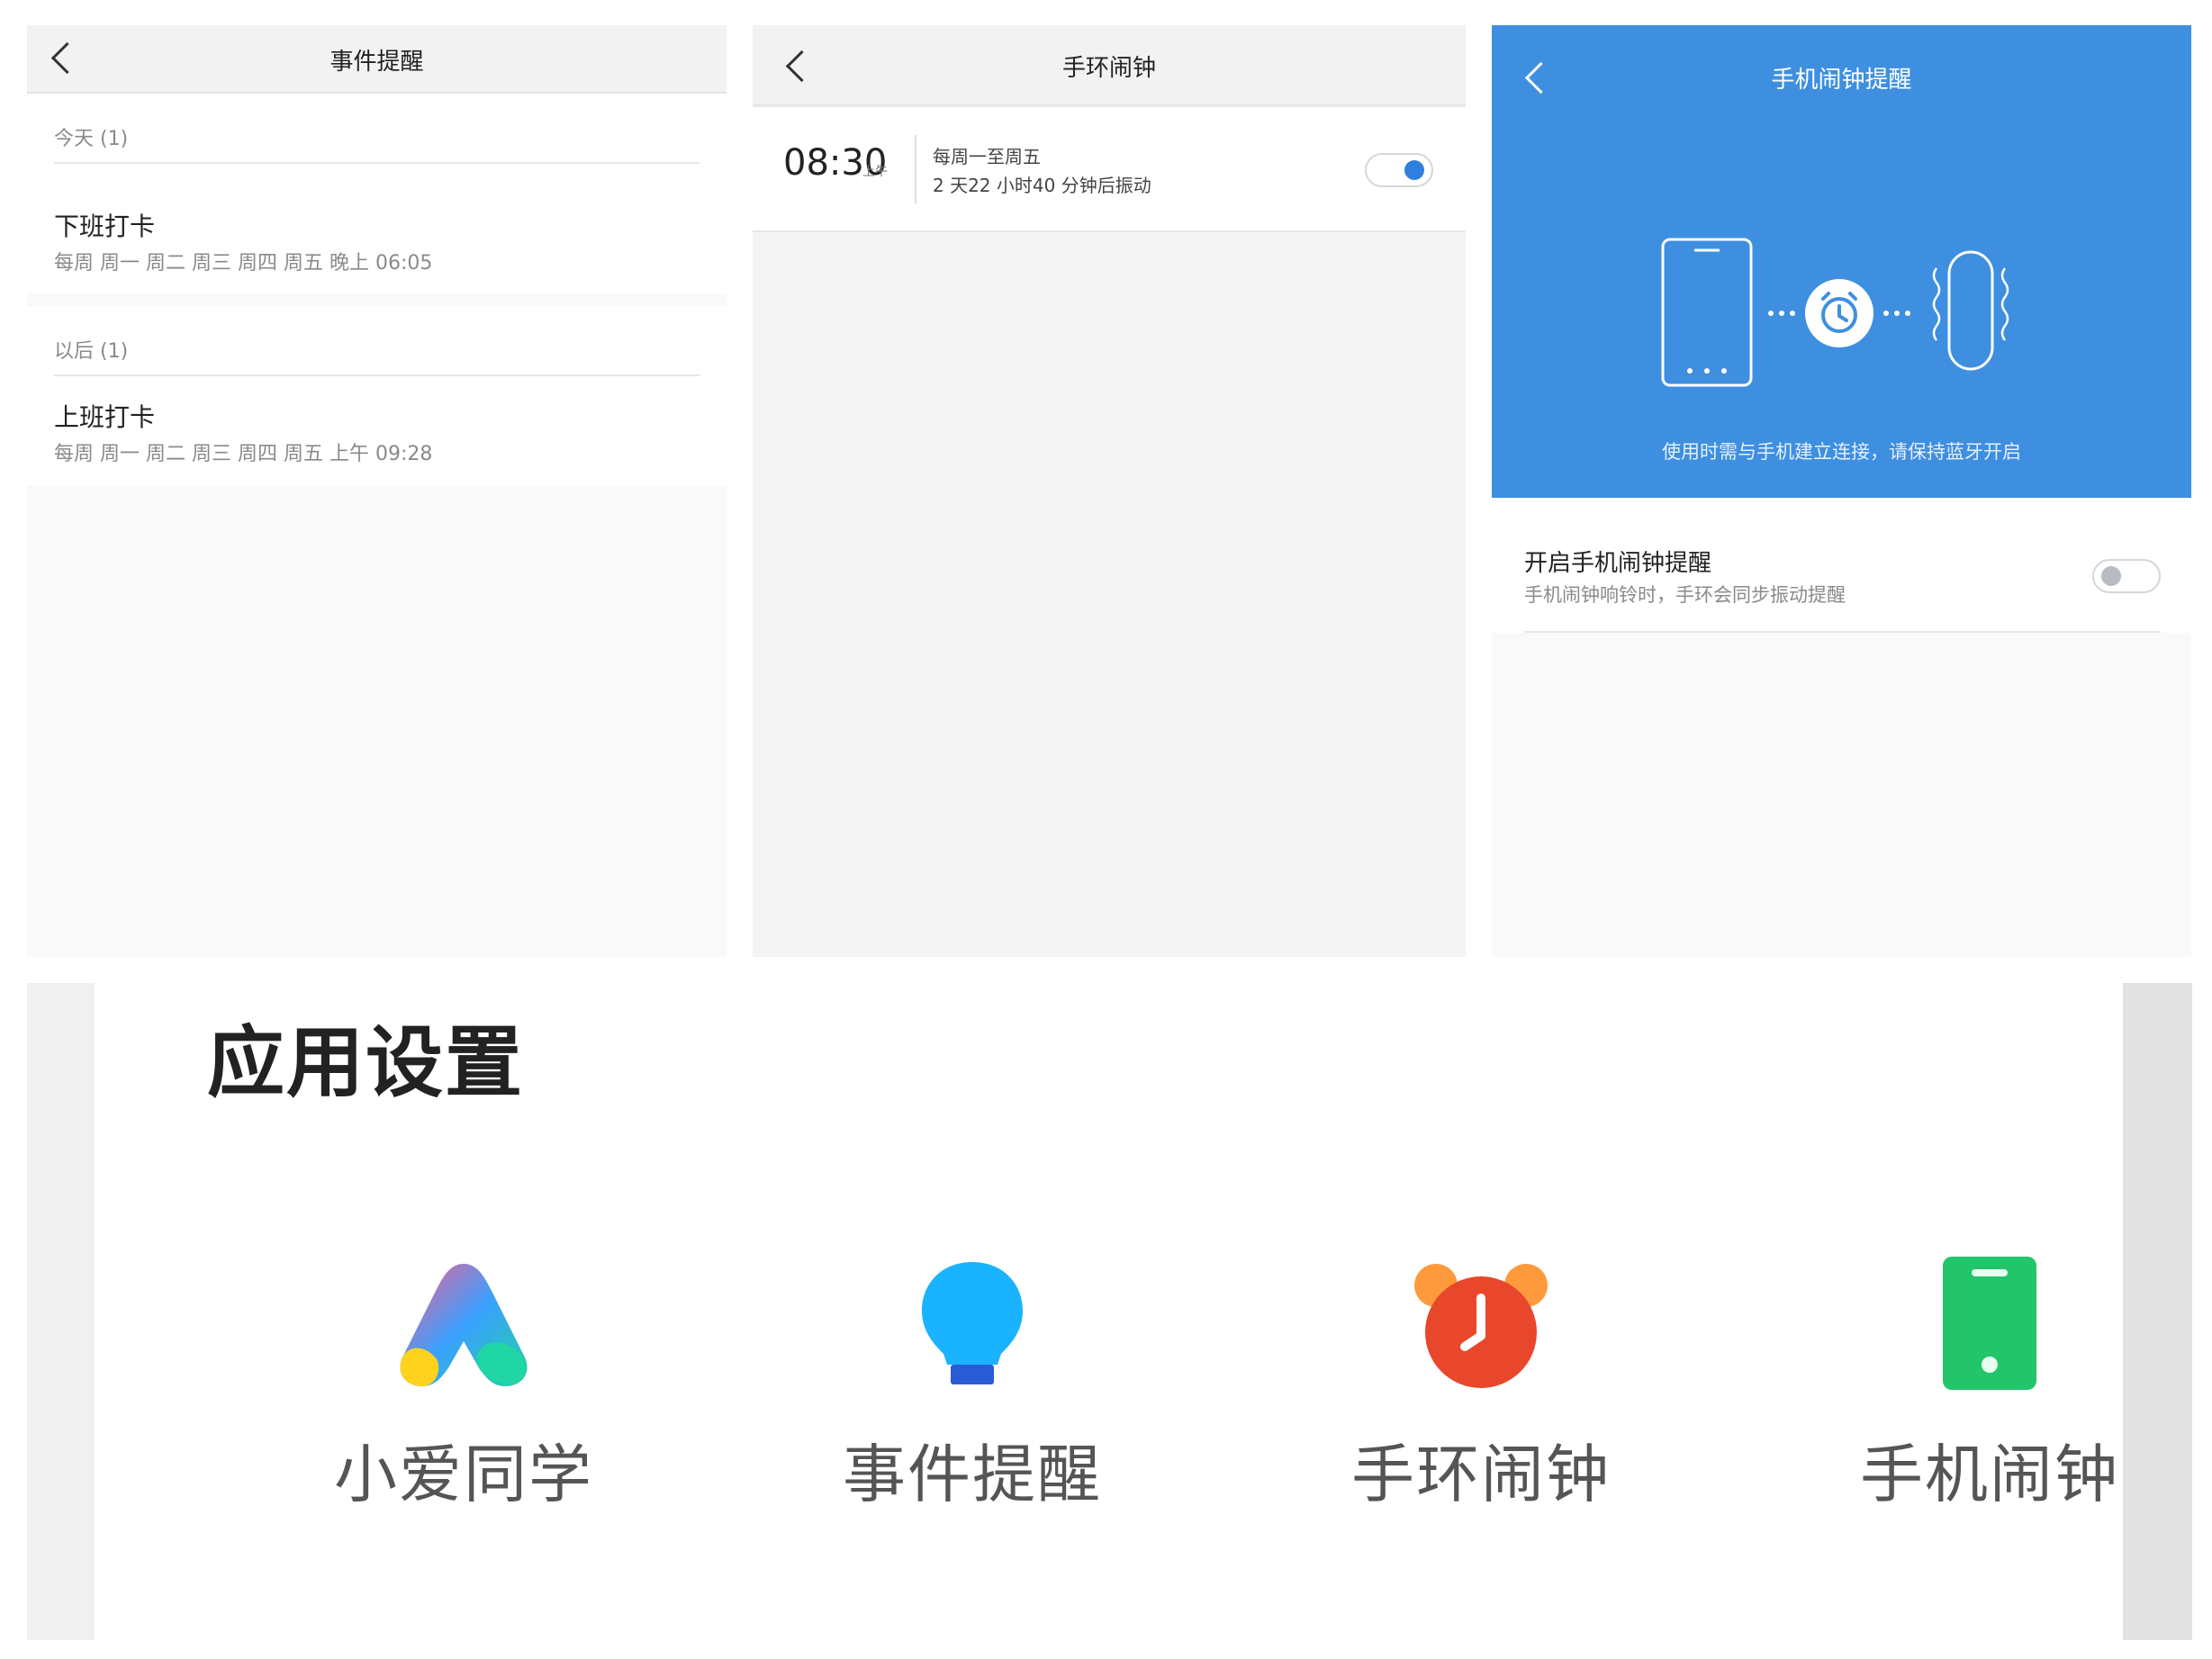  Describe the element at coordinates (1685, 595) in the screenshot. I see `setting-description: 手机闹钟响铃时，手环会同步振动提醒` at that location.